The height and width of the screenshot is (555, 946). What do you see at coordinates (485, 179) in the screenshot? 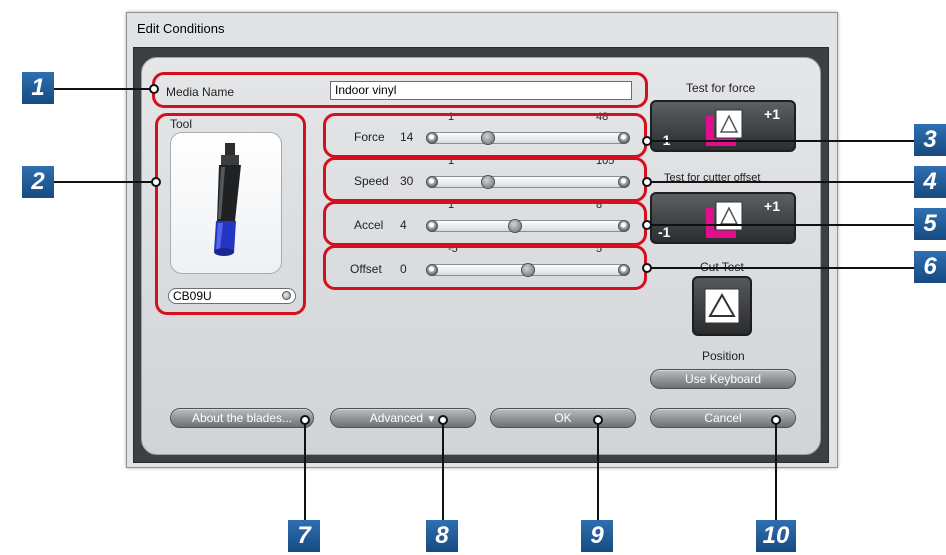
I see `callout-ring-speed` at bounding box center [485, 179].